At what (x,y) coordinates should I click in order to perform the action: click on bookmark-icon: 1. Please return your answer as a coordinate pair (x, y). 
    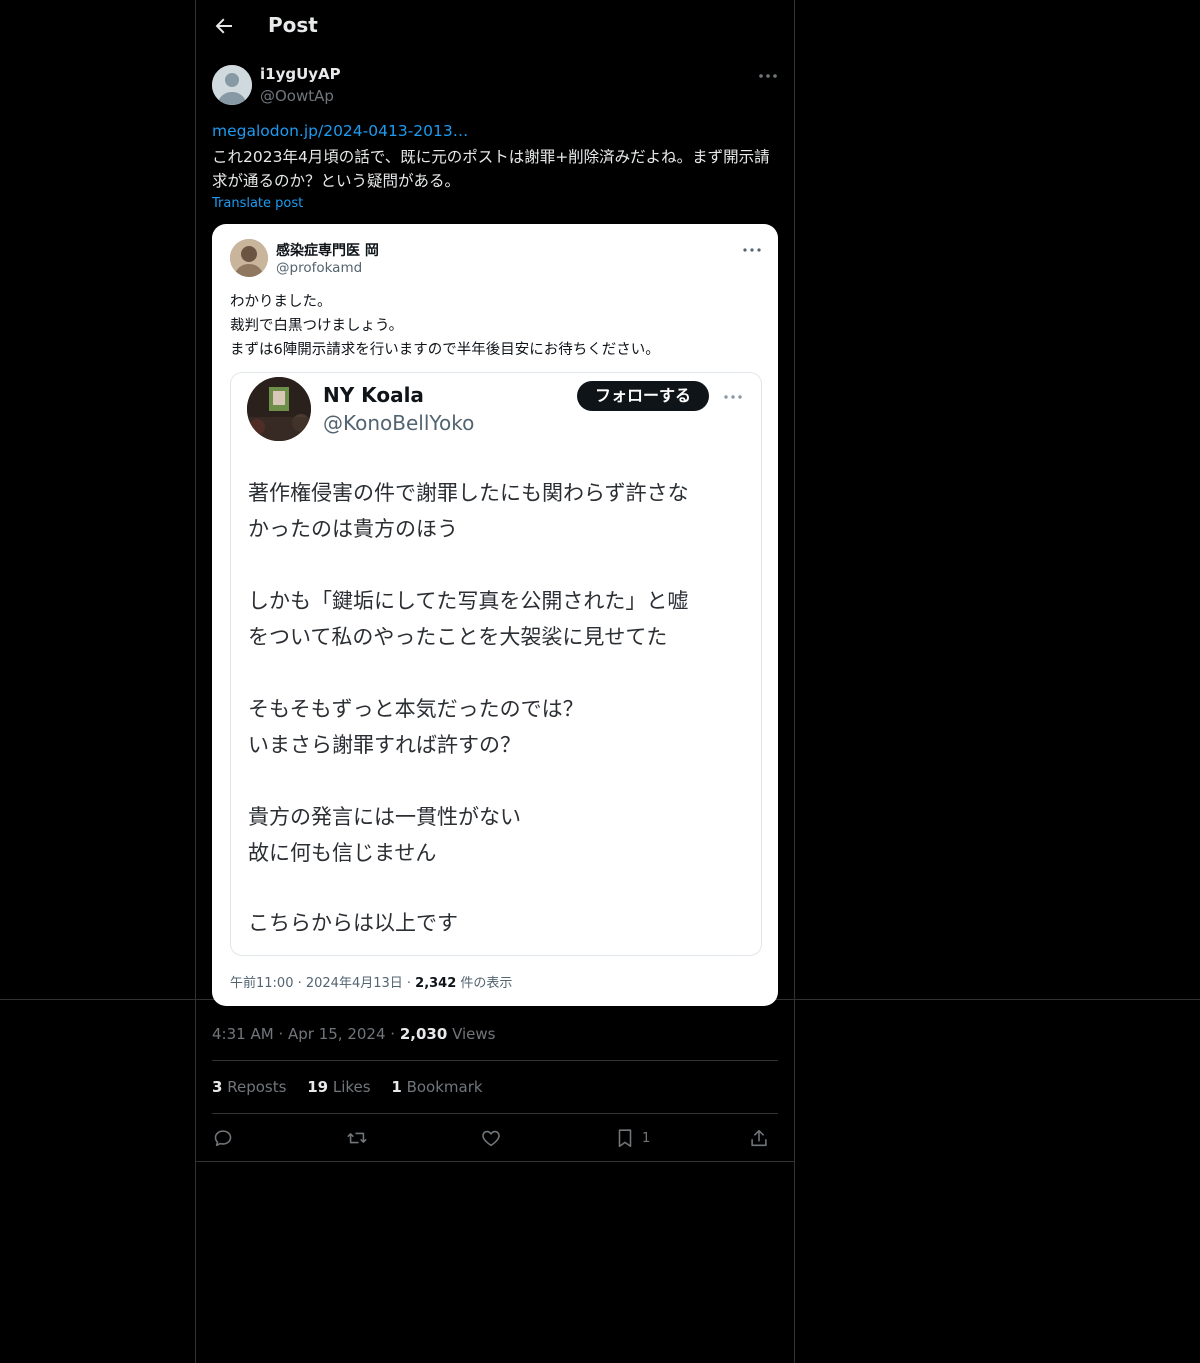
    Looking at the image, I should click on (632, 1138).